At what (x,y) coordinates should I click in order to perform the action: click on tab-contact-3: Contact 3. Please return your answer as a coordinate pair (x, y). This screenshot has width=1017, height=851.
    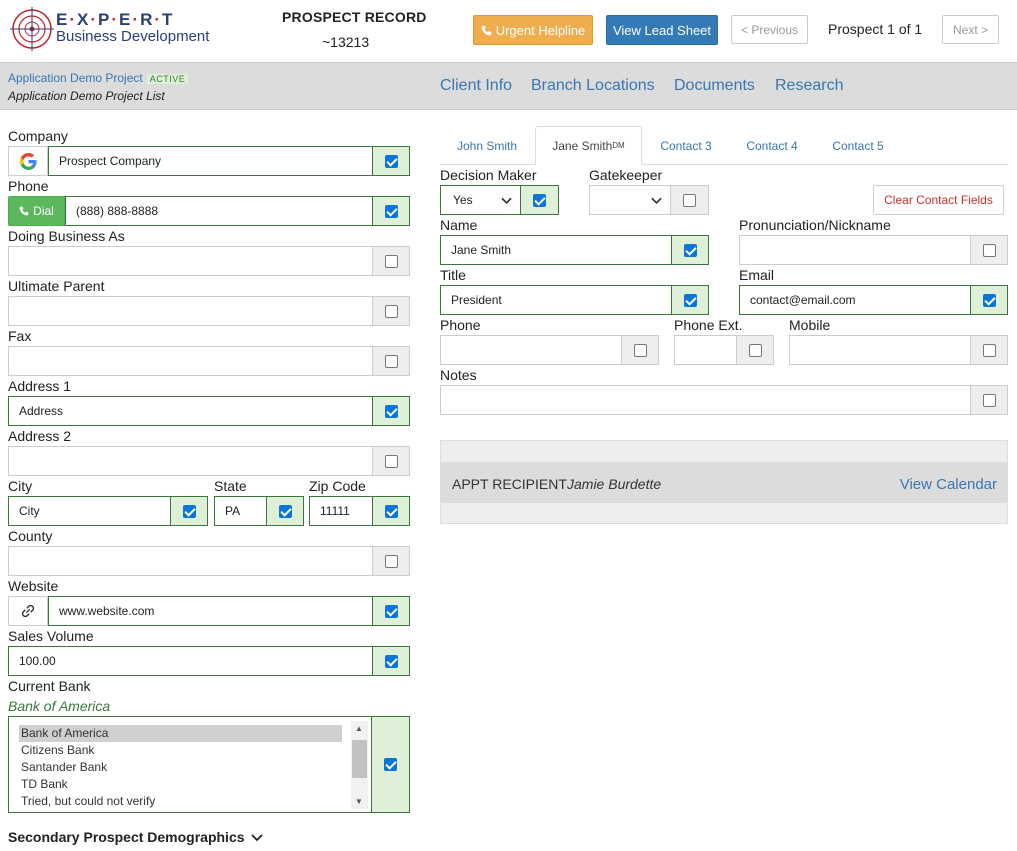
    Looking at the image, I should click on (686, 145).